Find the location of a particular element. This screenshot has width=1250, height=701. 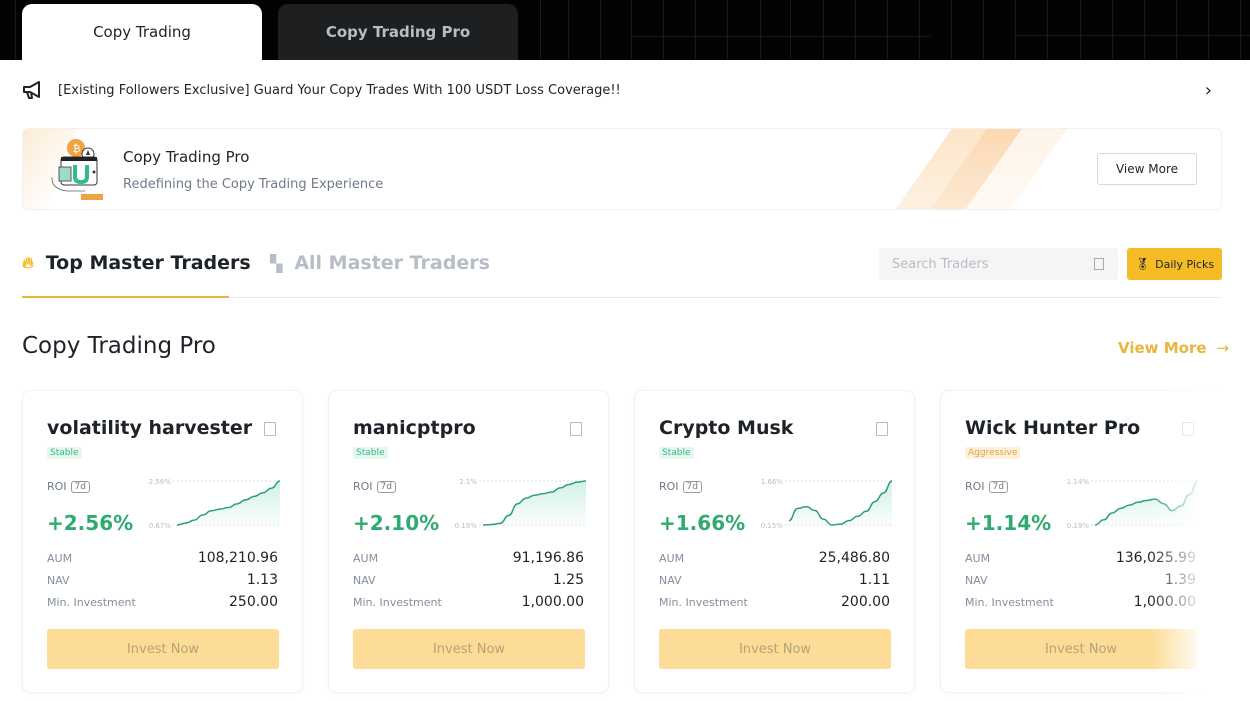

tab-copy-trading-pro: Copy Trading Pro is located at coordinates (398, 32).